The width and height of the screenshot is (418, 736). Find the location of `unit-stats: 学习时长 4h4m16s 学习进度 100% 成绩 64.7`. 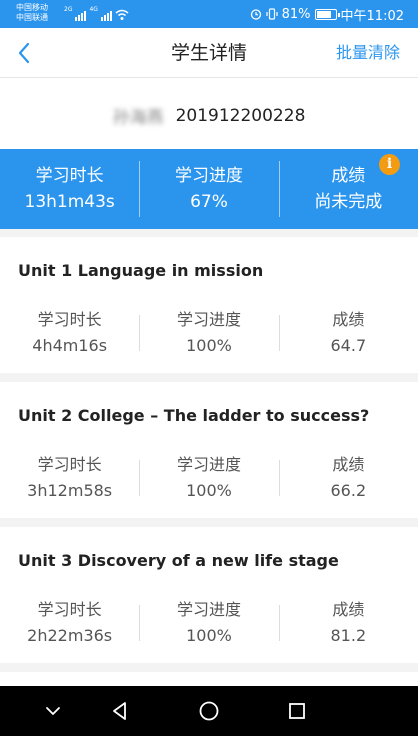

unit-stats: 学习时长 4h4m16s 学习进度 100% 成绩 64.7 is located at coordinates (209, 333).